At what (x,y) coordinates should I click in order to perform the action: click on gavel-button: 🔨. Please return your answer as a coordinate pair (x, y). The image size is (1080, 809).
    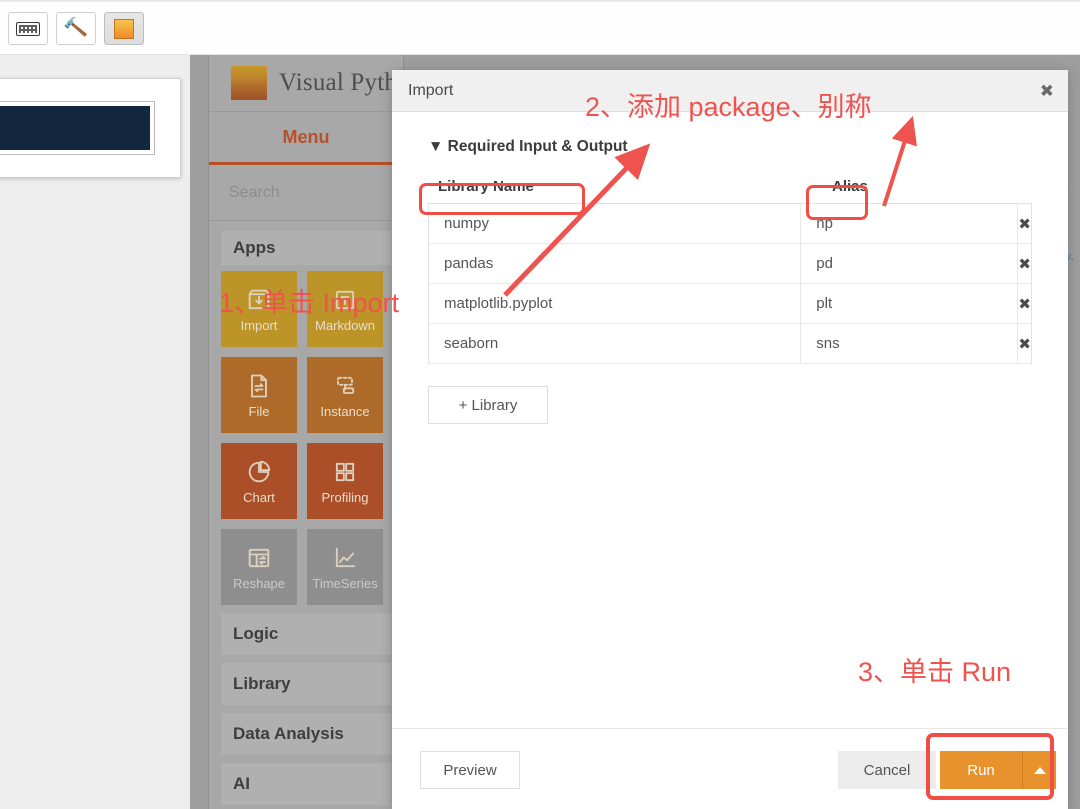
    Looking at the image, I should click on (76, 28).